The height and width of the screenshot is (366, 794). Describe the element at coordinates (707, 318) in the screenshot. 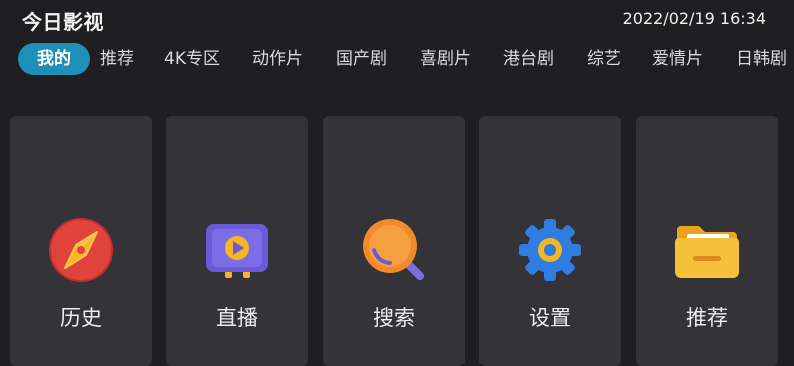

I see `recommended-label: 推荐` at that location.